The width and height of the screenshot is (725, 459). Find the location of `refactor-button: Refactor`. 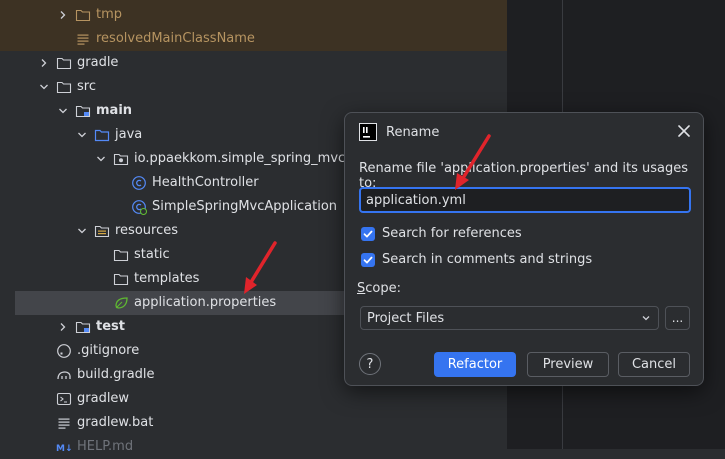

refactor-button: Refactor is located at coordinates (475, 364).